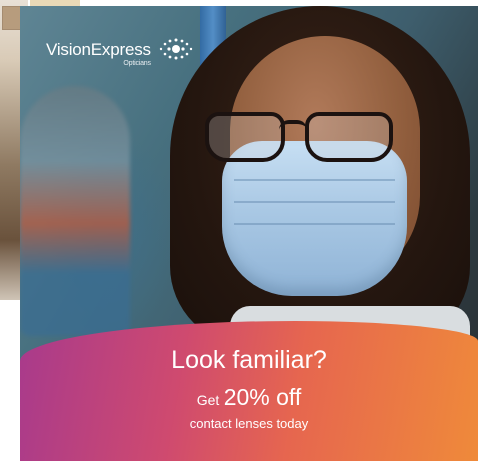 Image resolution: width=479 pixels, height=461 pixels. What do you see at coordinates (245, 137) in the screenshot?
I see `glasses-lens-left` at bounding box center [245, 137].